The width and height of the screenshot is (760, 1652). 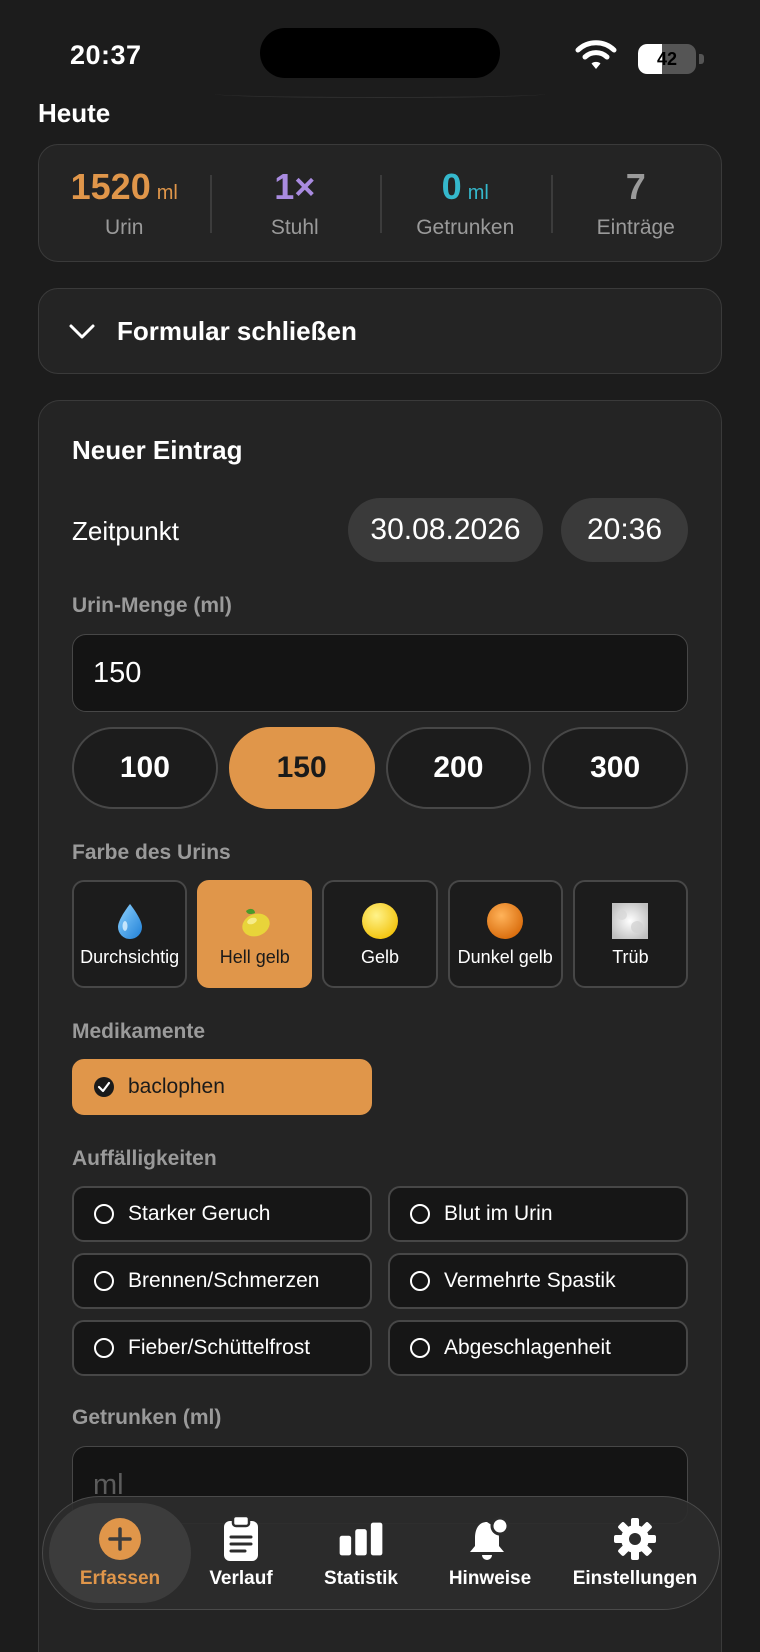 I want to click on stat-label: Urin, so click(x=124, y=227).